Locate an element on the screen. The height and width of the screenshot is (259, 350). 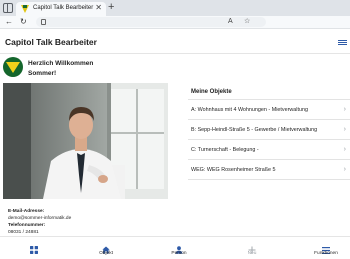
welcome-line-1: Herzlich Willkommen is located at coordinates (61, 63).